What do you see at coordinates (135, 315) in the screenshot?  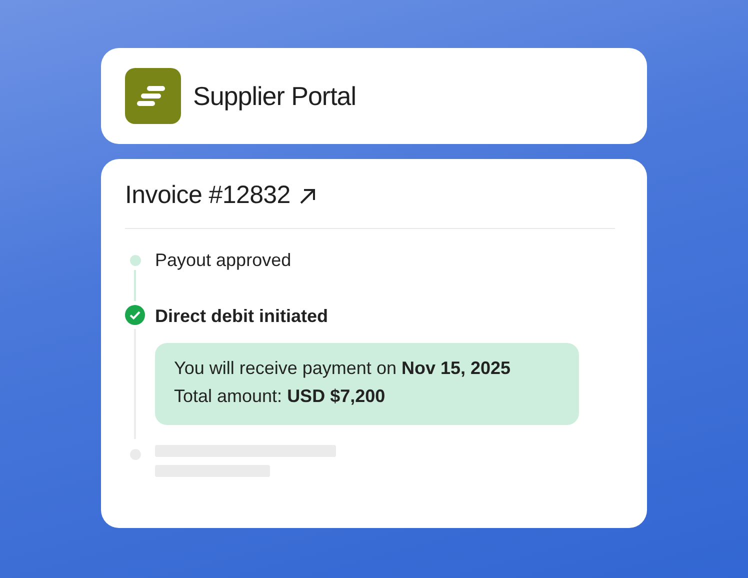 I see `check-icon` at bounding box center [135, 315].